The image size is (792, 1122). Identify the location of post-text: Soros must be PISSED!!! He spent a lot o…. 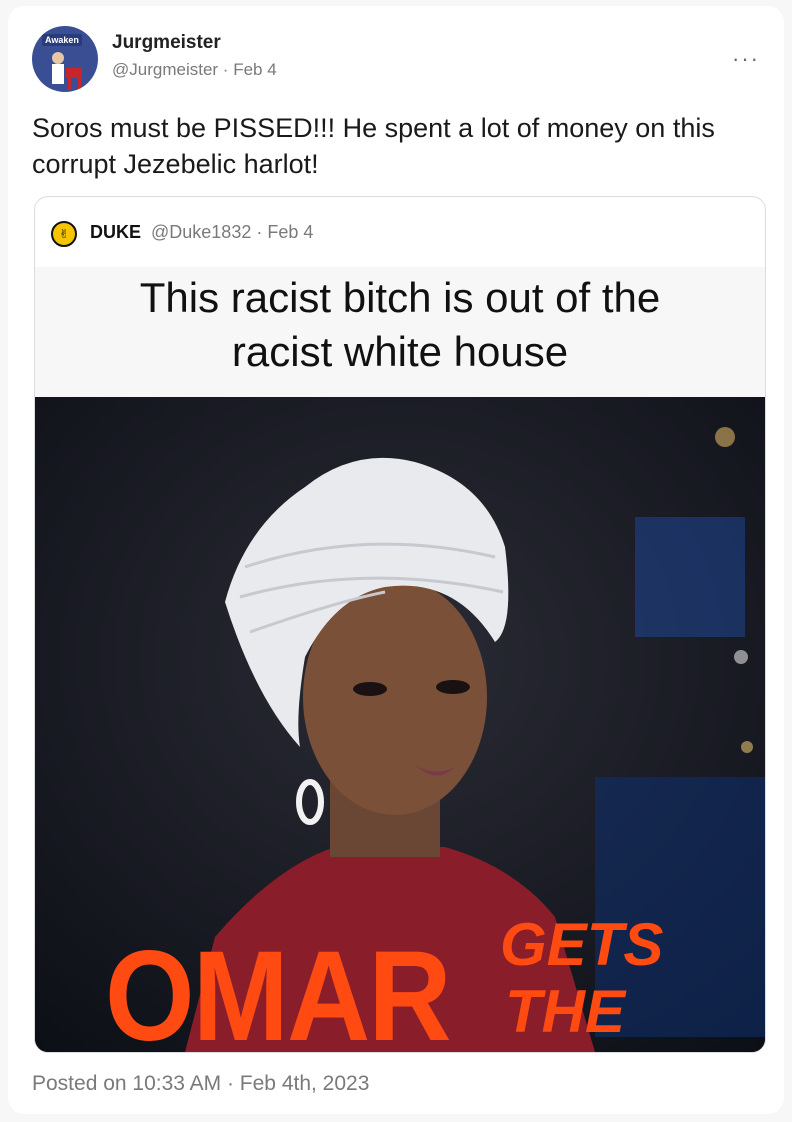
(373, 146).